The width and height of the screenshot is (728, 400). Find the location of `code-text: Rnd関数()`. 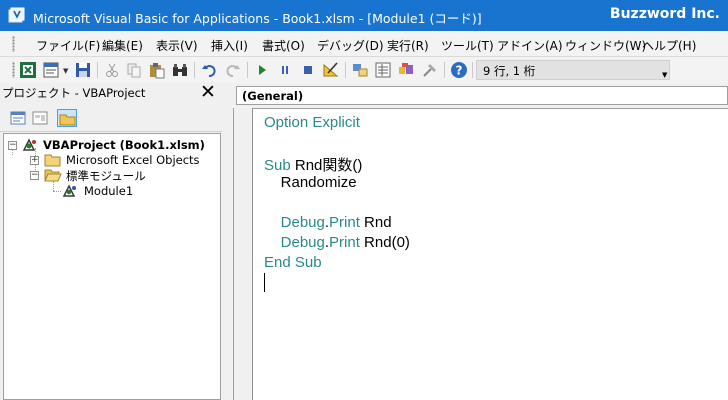

code-text: Rnd関数() is located at coordinates (326, 165).